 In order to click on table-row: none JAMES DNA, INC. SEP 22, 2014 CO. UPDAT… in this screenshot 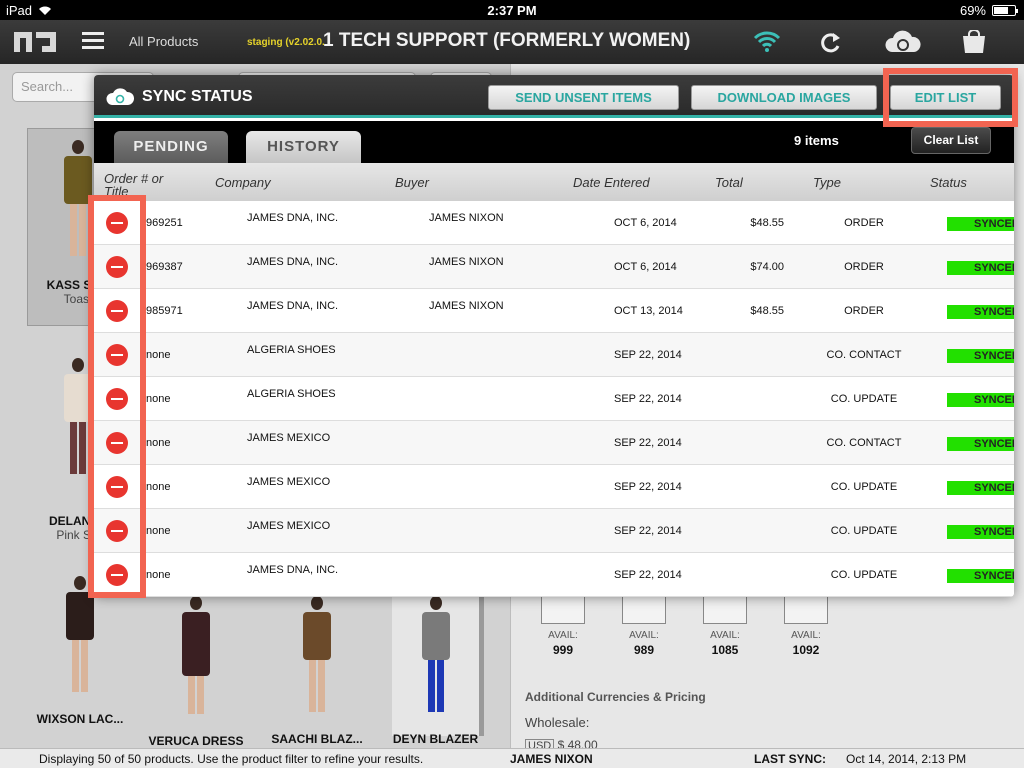, I will do `click(554, 575)`.